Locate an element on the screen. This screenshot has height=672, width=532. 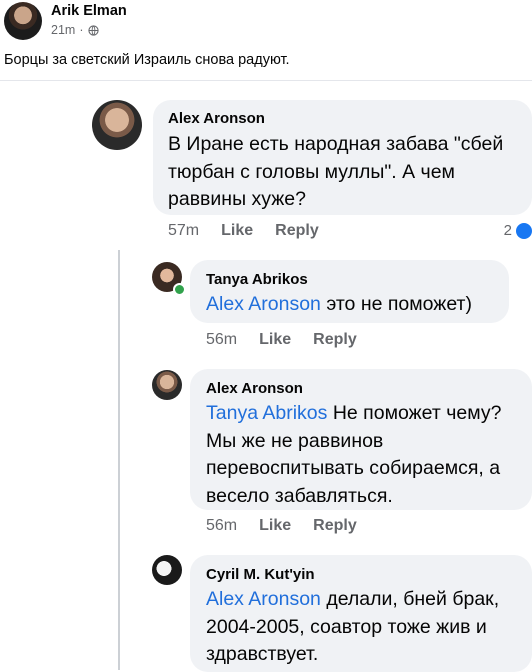
reaction-count: 2 is located at coordinates (518, 230).